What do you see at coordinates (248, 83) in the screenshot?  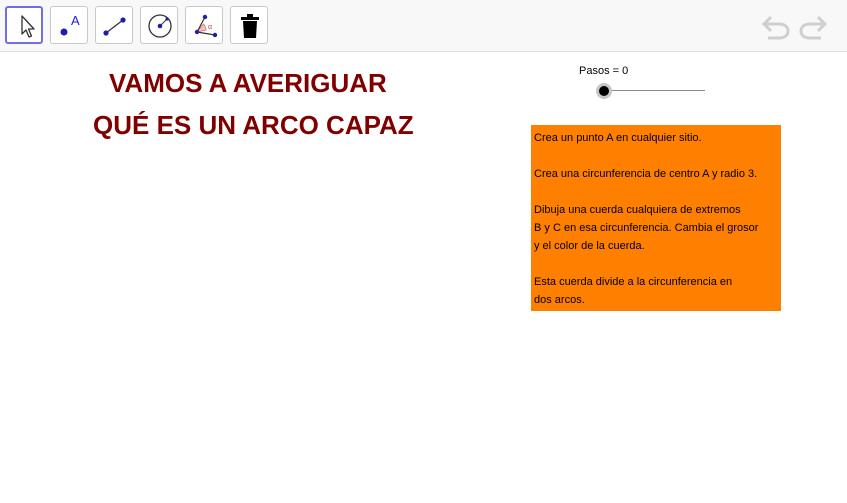 I see `title-line-1: VAMOS A AVERIGUAR` at bounding box center [248, 83].